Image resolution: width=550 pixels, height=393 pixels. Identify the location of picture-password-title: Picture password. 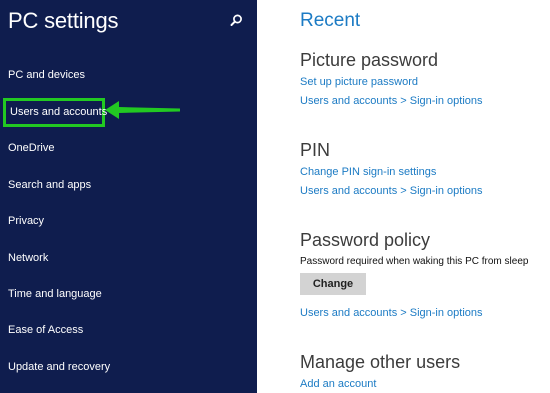
(369, 60).